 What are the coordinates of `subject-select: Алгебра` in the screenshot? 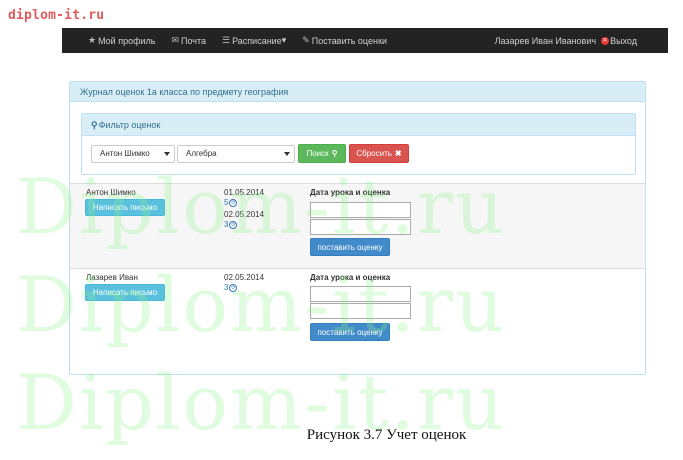 It's located at (236, 153).